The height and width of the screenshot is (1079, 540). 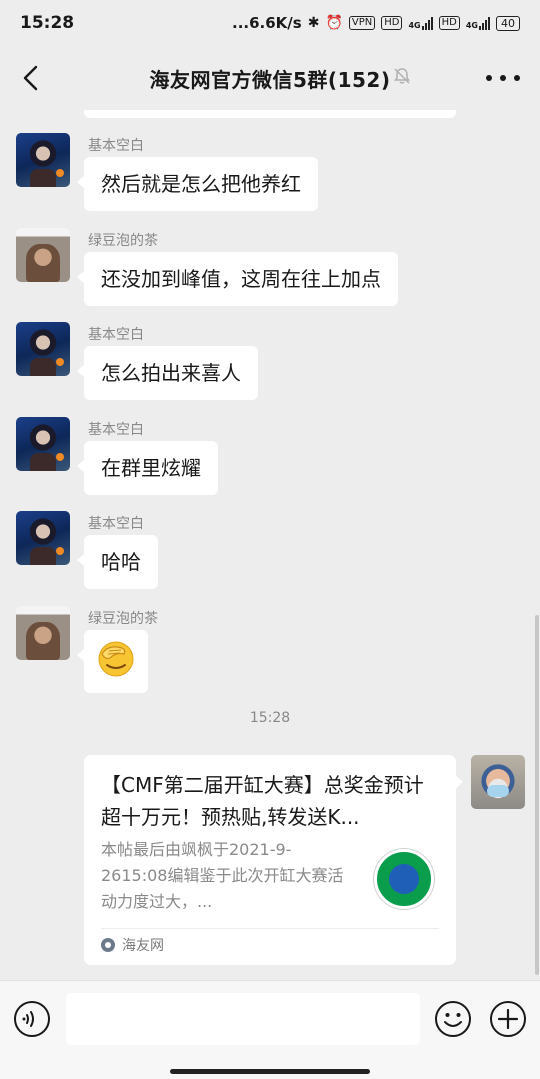 What do you see at coordinates (270, 718) in the screenshot?
I see `message-timestamp: 15:28` at bounding box center [270, 718].